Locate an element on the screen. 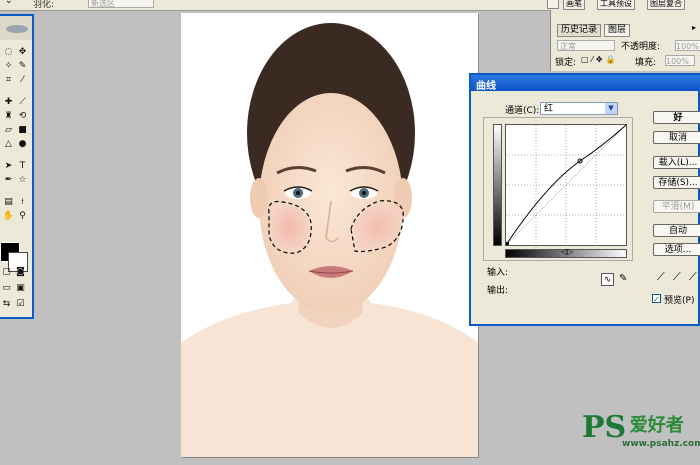 Image resolution: width=700 pixels, height=465 pixels. channel-select: 红 ▼ is located at coordinates (579, 108).